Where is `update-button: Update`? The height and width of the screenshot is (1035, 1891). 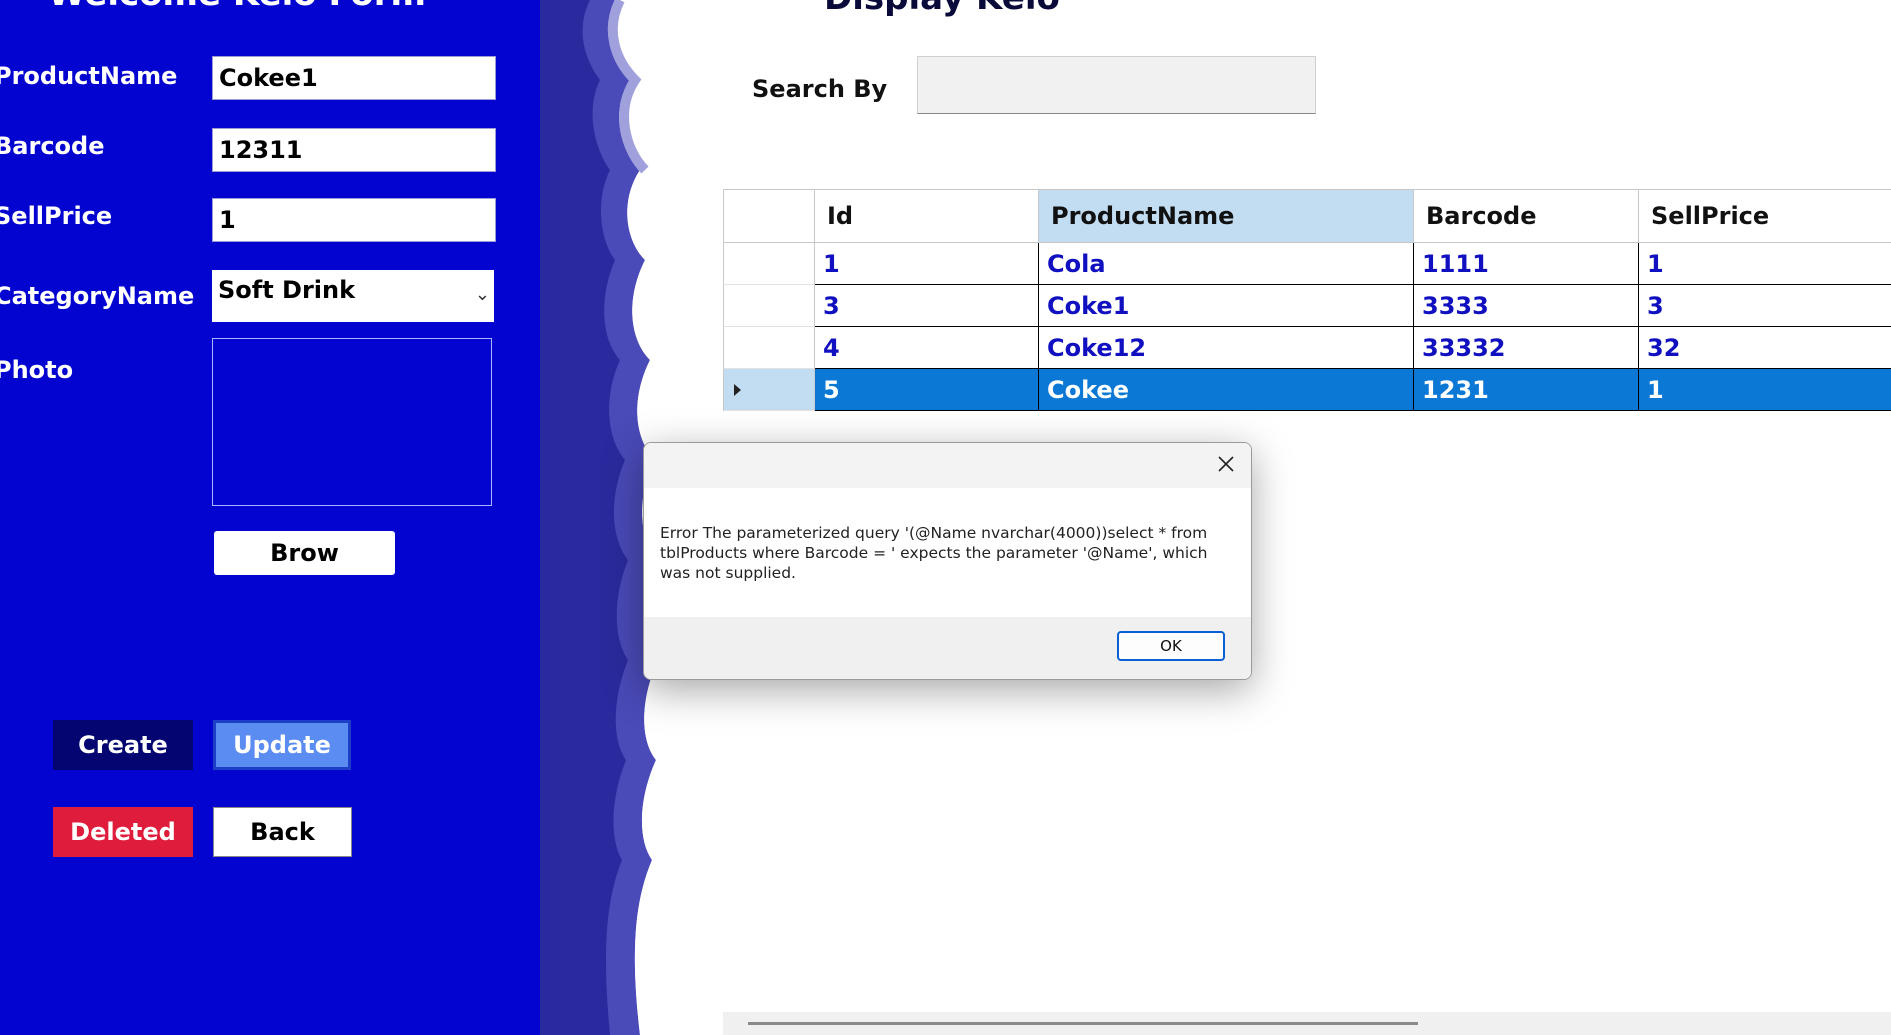
update-button: Update is located at coordinates (282, 745).